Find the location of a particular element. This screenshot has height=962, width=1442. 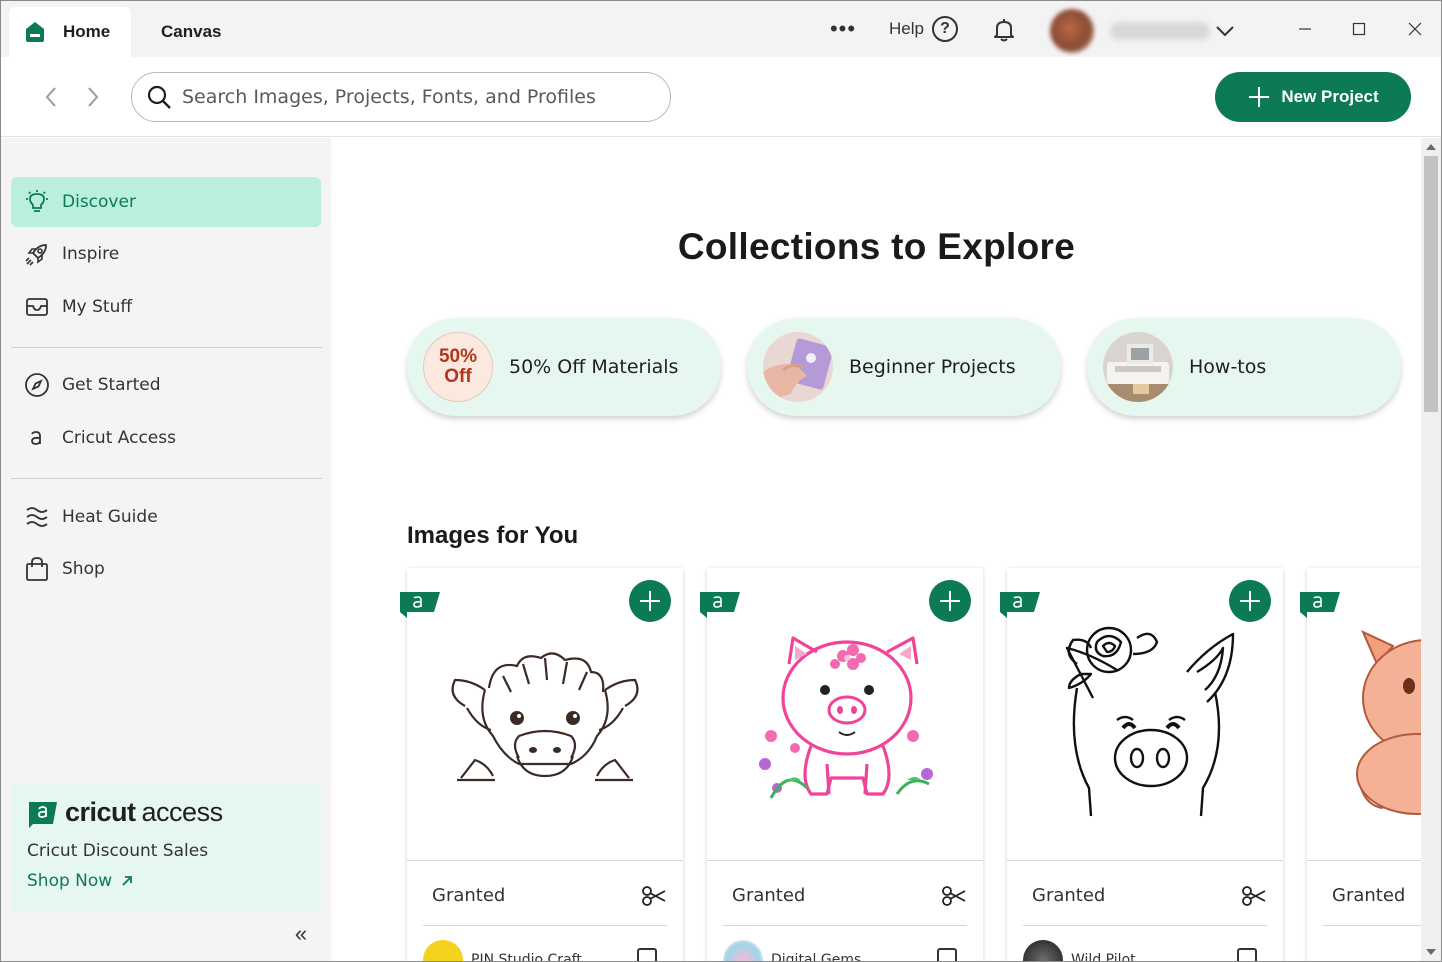

image-card: Granted Wild Pilot is located at coordinates (1141, 764).